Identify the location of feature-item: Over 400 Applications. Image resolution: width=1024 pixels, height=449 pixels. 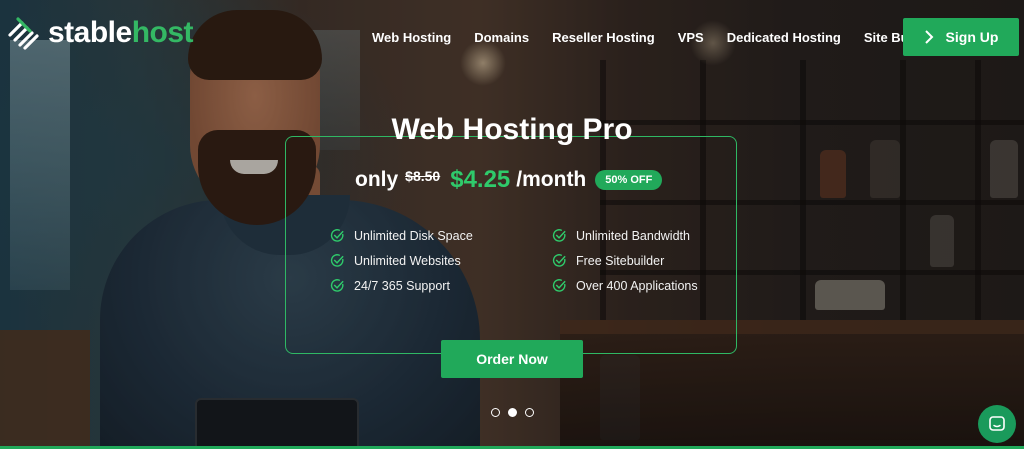
(641, 285).